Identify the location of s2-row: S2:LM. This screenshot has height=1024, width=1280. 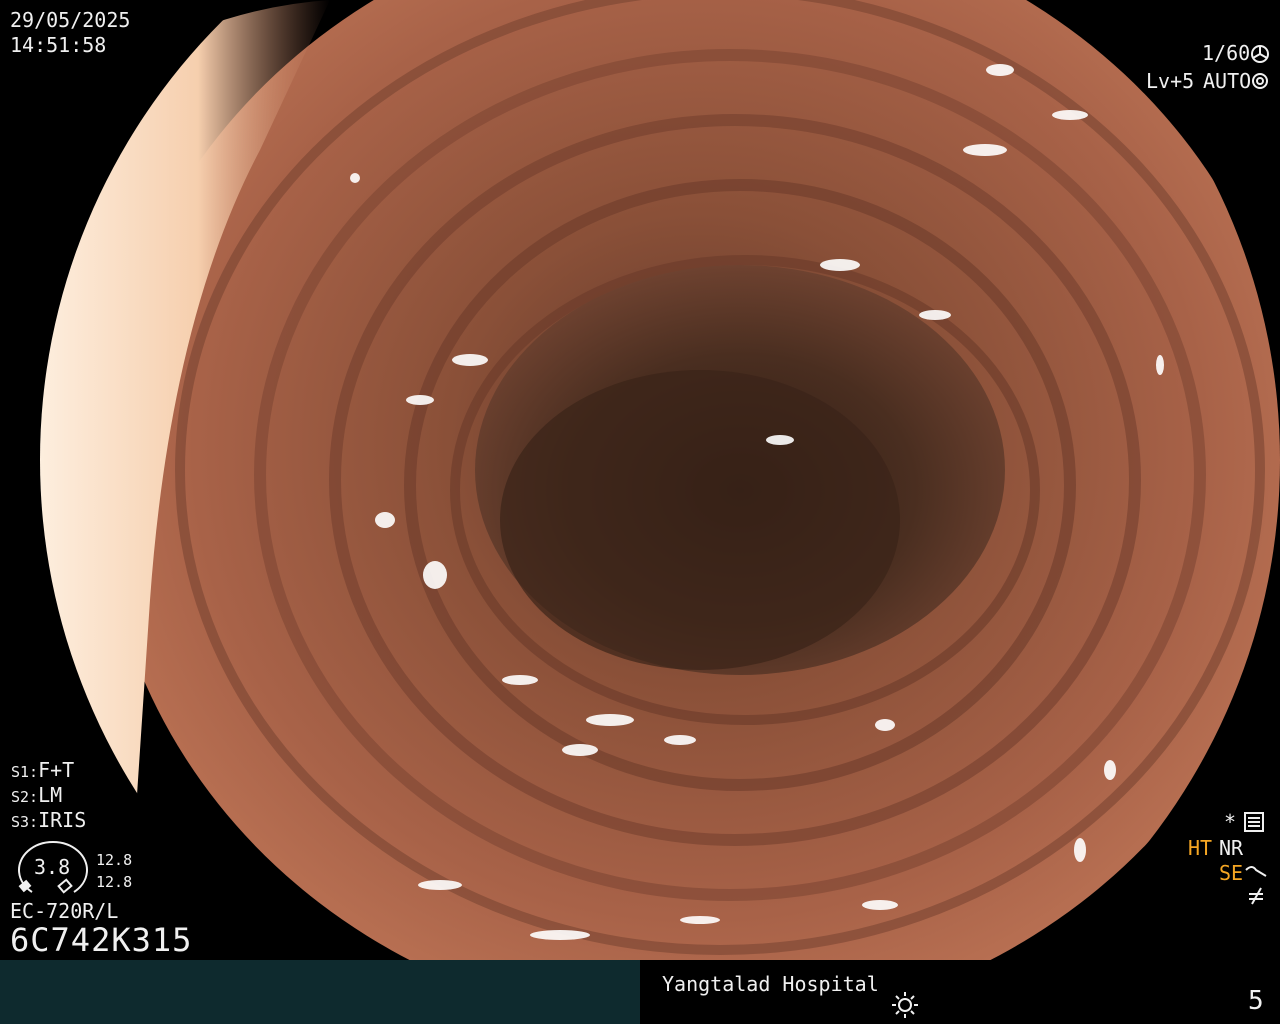
(36, 796).